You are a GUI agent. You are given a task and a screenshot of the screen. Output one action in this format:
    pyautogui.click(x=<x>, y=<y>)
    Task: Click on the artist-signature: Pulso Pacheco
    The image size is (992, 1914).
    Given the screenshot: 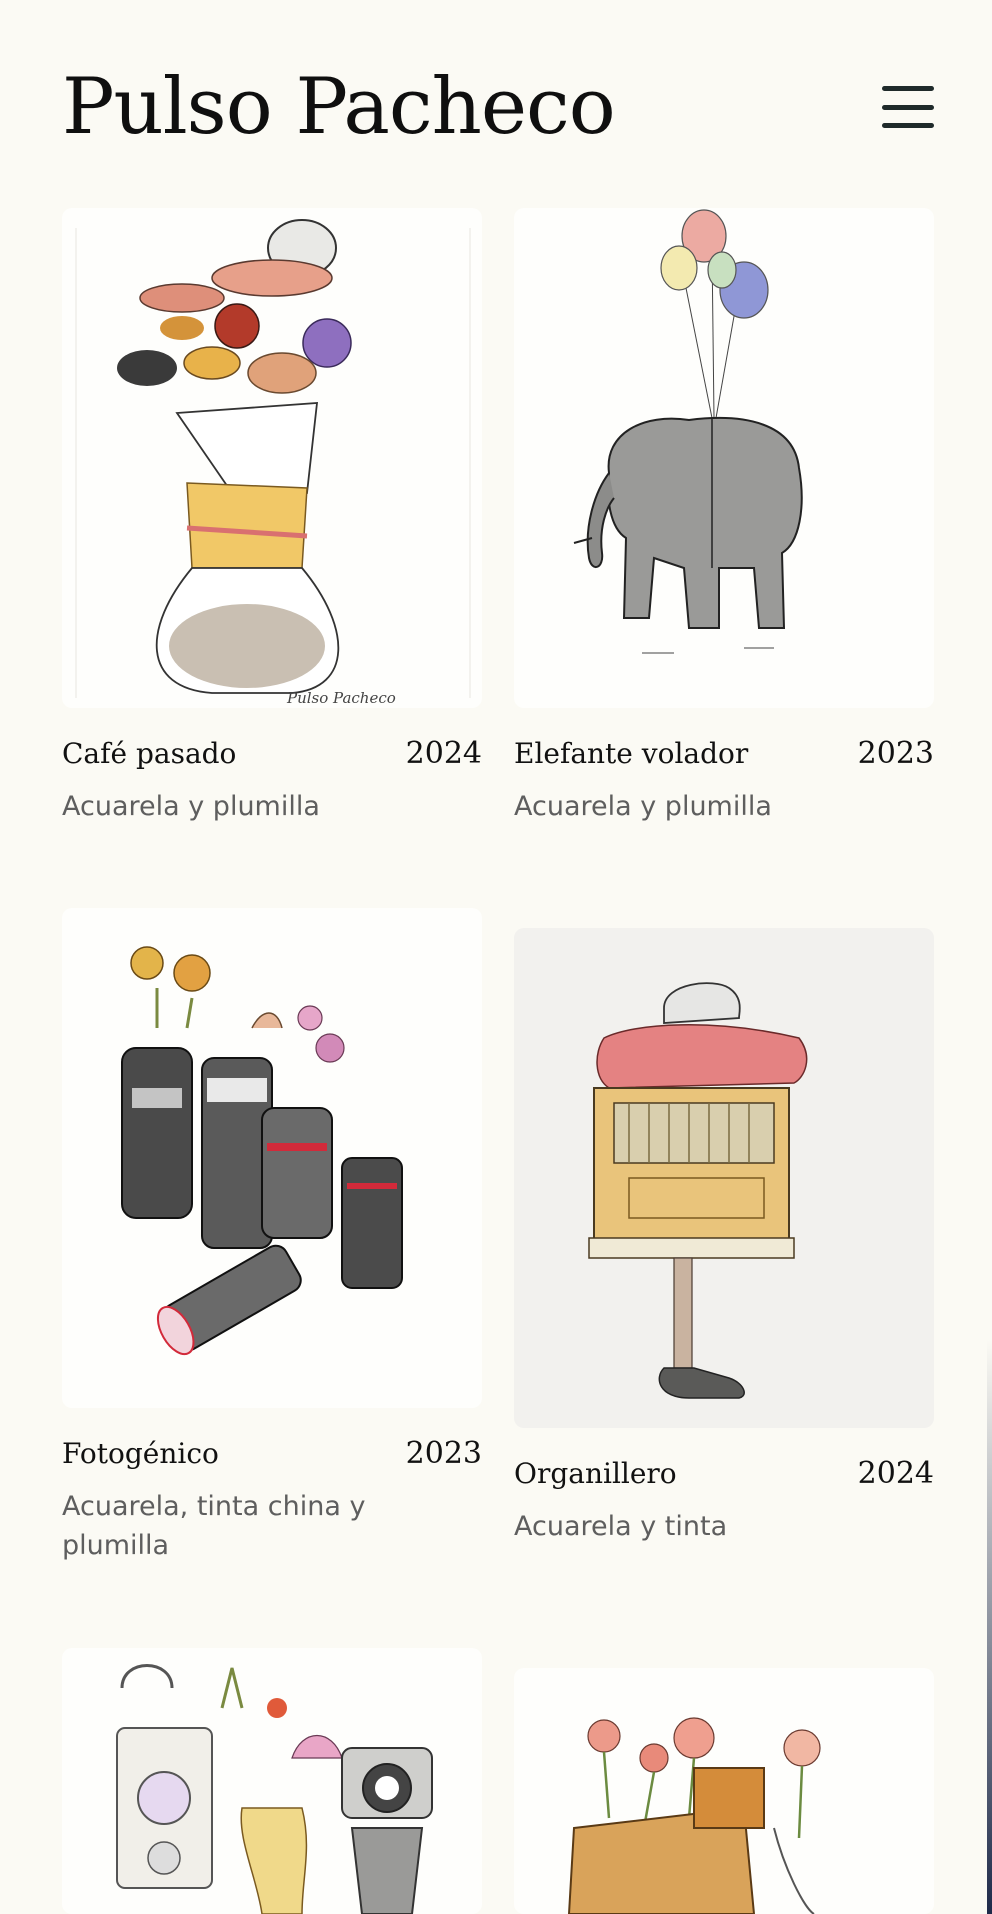 What is the action you would take?
    pyautogui.click(x=341, y=698)
    